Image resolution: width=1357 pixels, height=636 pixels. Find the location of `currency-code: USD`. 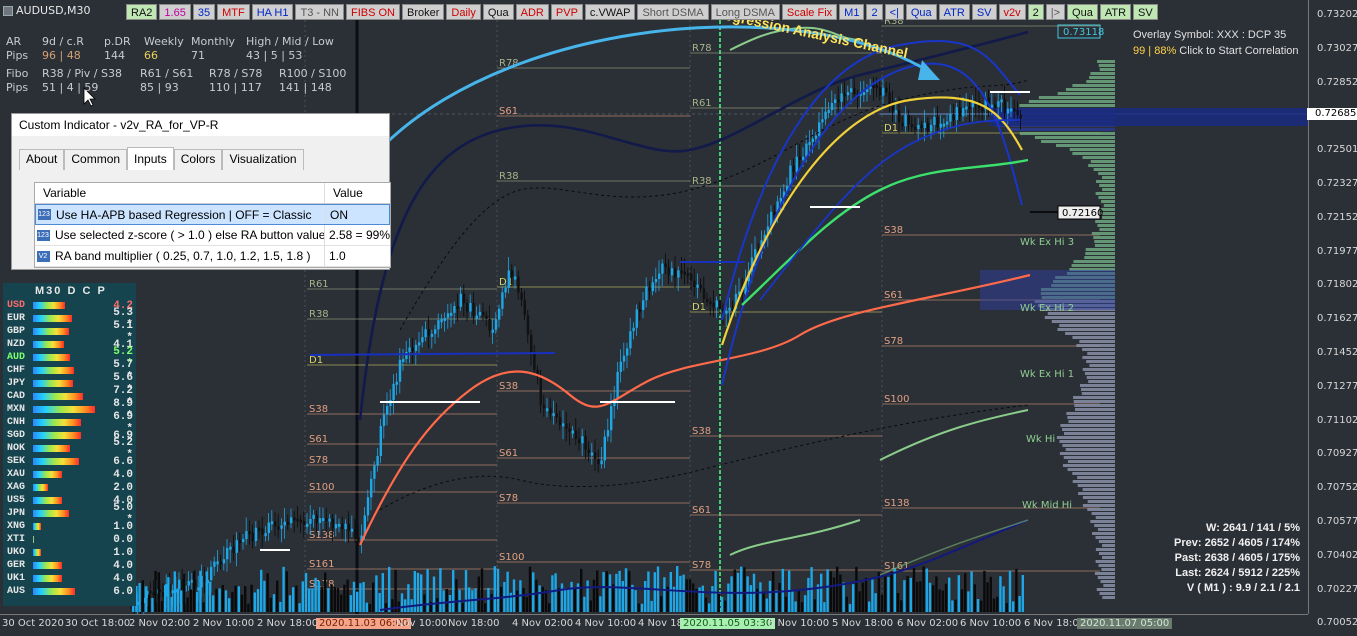

currency-code: USD is located at coordinates (16, 305).